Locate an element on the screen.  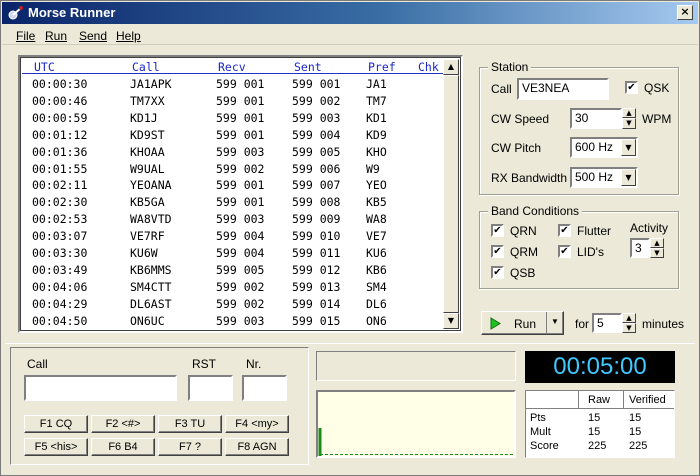
f3-tu-button: F3 TU is located at coordinates (190, 424).